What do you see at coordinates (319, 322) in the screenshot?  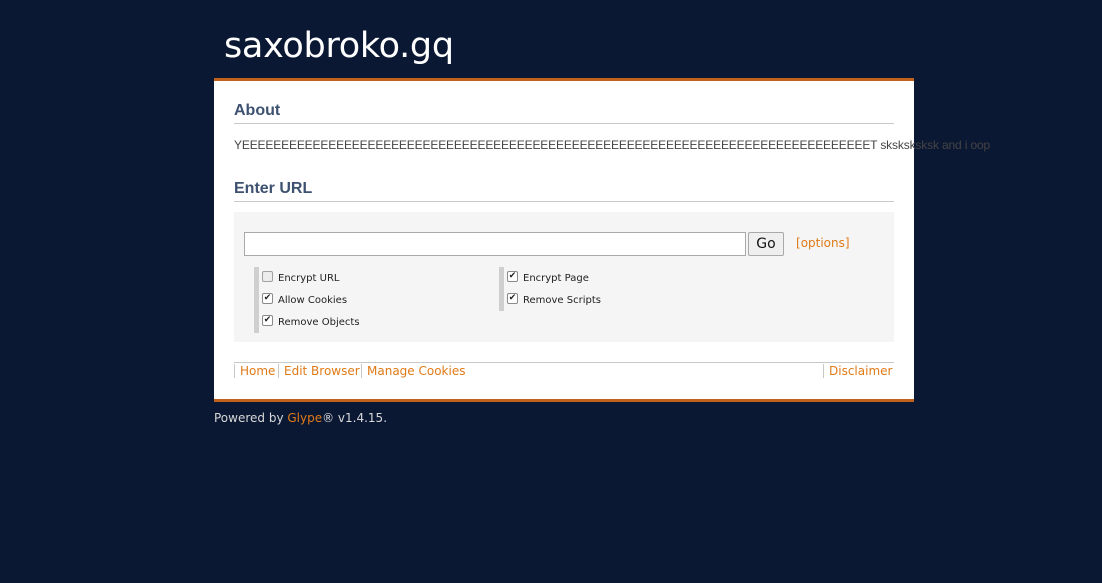 I see `remove-objects-label: Remove Objects` at bounding box center [319, 322].